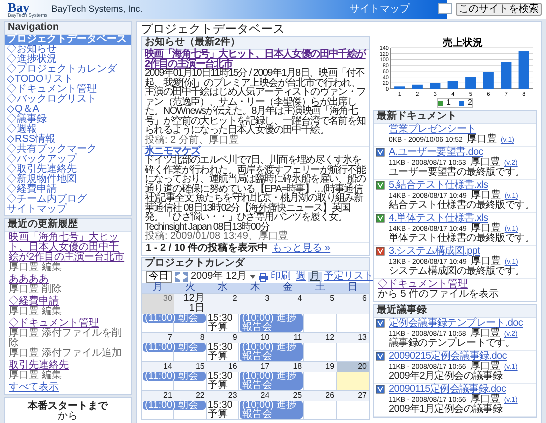  Describe the element at coordinates (185, 277) in the screenshot. I see `next-button` at that location.